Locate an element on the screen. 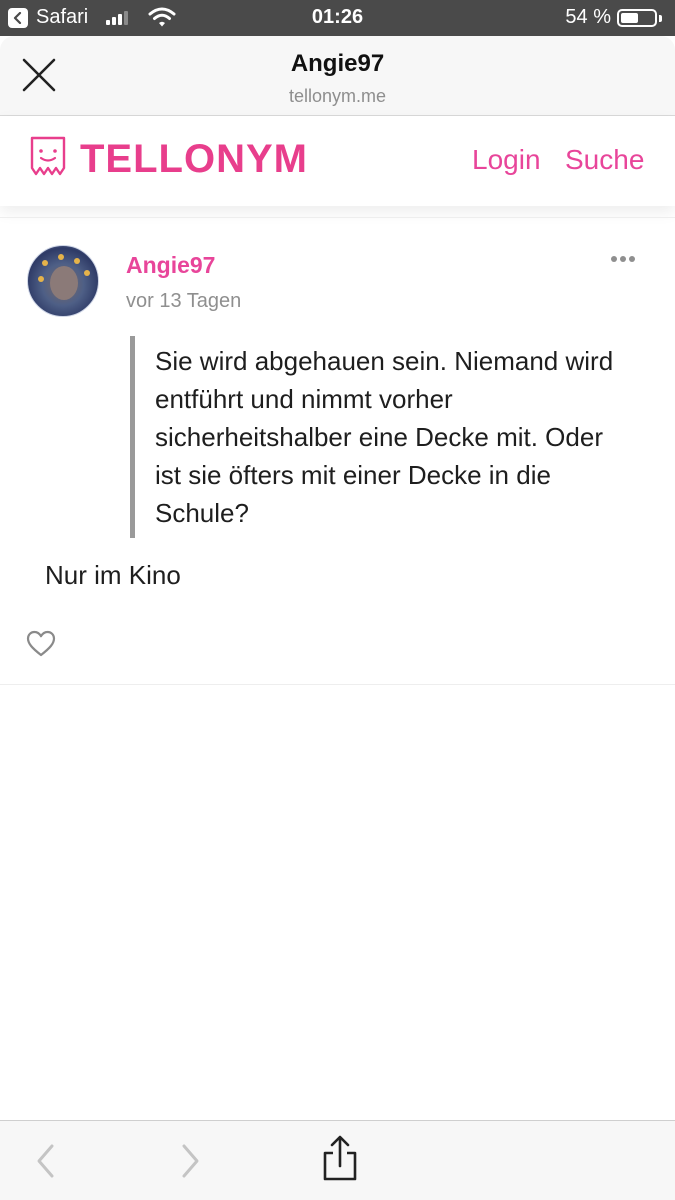 This screenshot has height=1200, width=675. share-icon is located at coordinates (340, 1158).